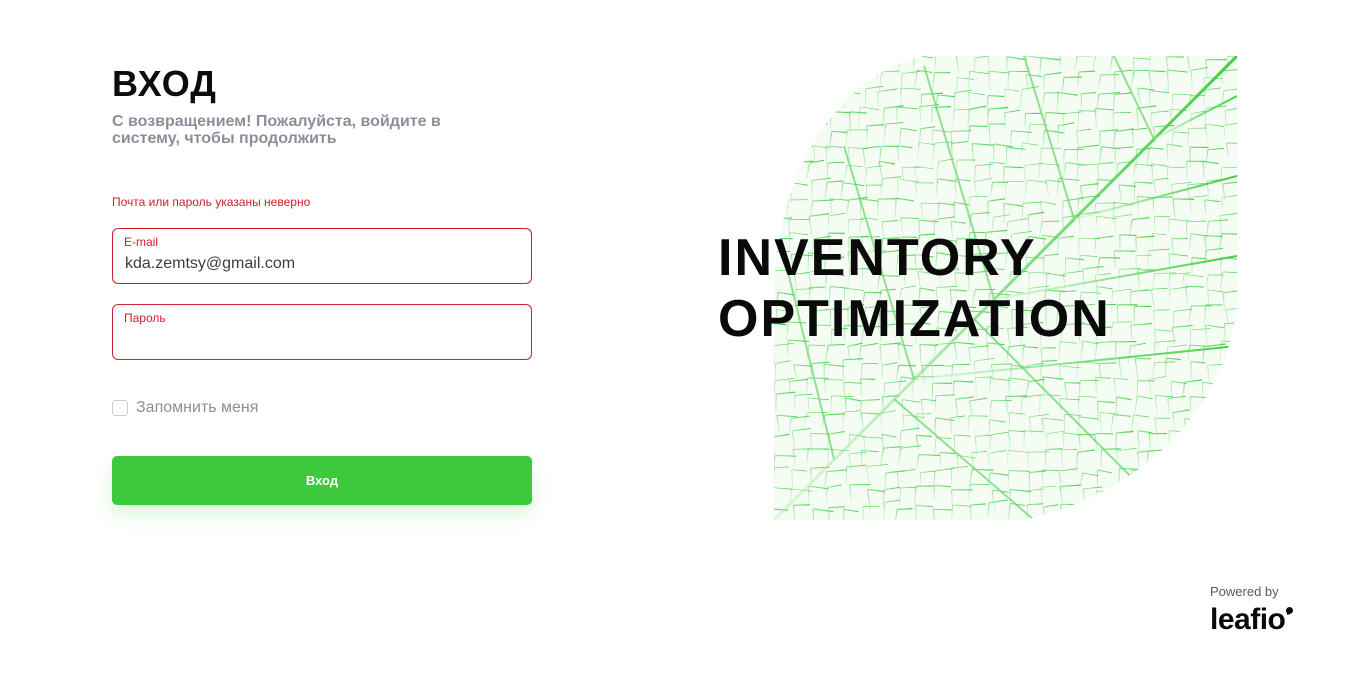  I want to click on password-field: Пароль, so click(322, 332).